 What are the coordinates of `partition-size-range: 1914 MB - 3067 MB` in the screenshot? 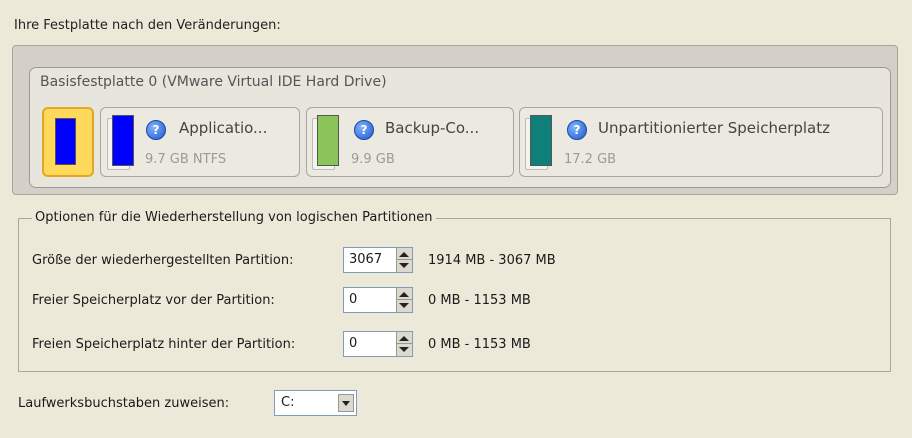 It's located at (492, 260).